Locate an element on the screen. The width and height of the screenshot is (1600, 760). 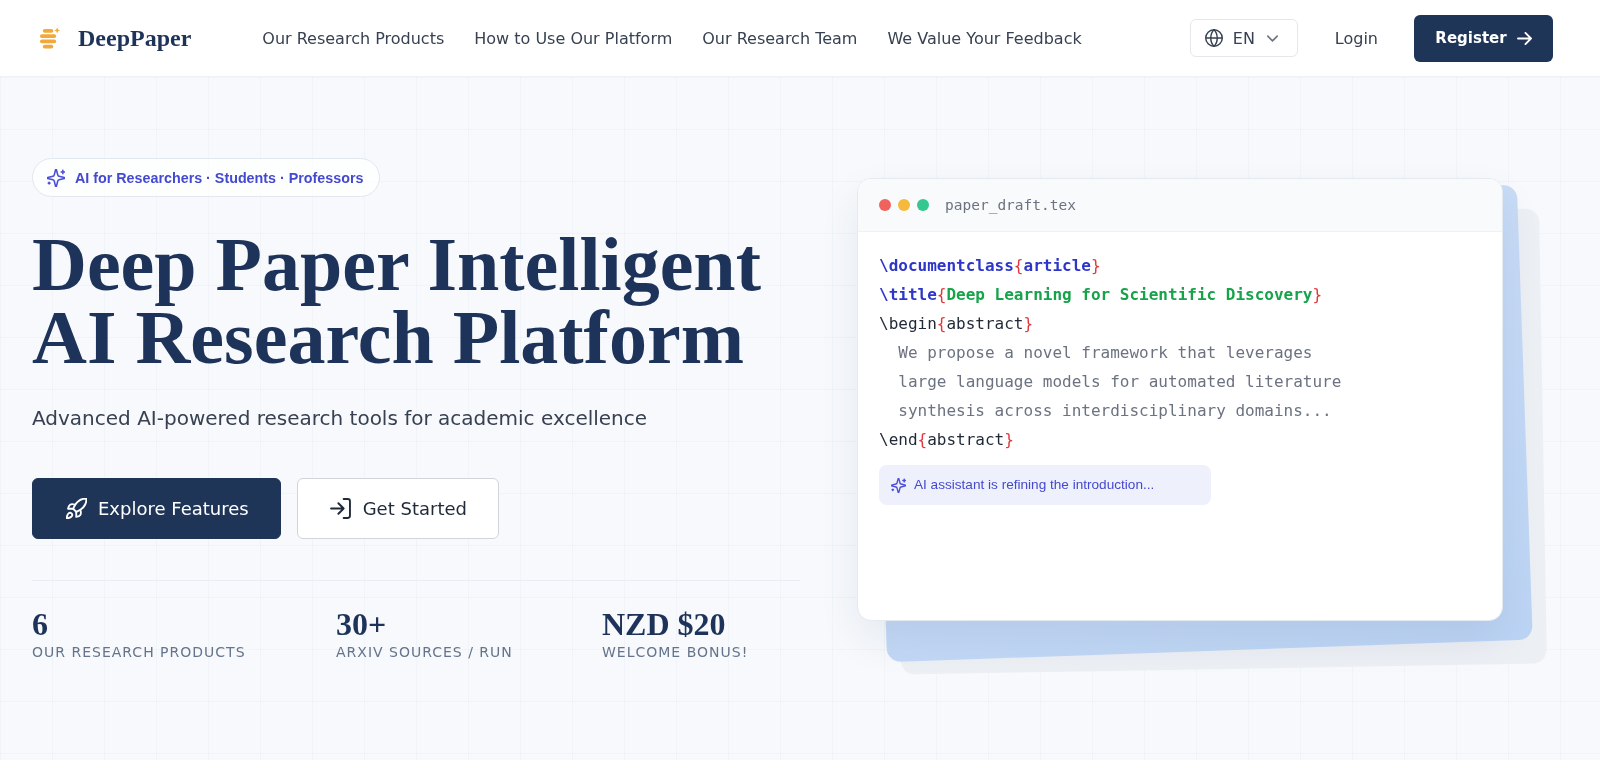
nav-link: We Value Your Feedback is located at coordinates (984, 38).